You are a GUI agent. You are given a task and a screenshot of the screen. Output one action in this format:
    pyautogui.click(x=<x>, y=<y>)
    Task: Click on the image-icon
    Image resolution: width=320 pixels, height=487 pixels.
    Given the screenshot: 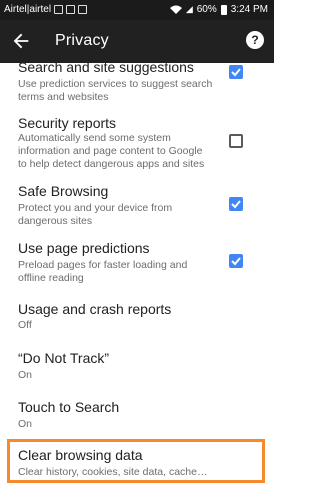 What is the action you would take?
    pyautogui.click(x=71, y=9)
    